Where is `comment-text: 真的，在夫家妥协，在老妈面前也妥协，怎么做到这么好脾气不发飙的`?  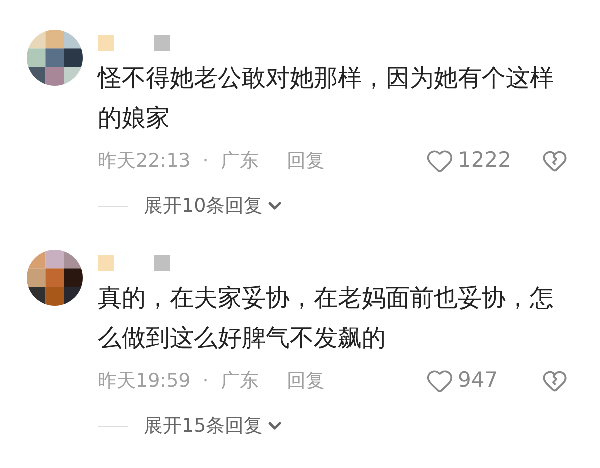 comment-text: 真的，在夫家妥协，在老妈面前也妥协，怎么做到这么好脾气不发飙的 is located at coordinates (326, 318).